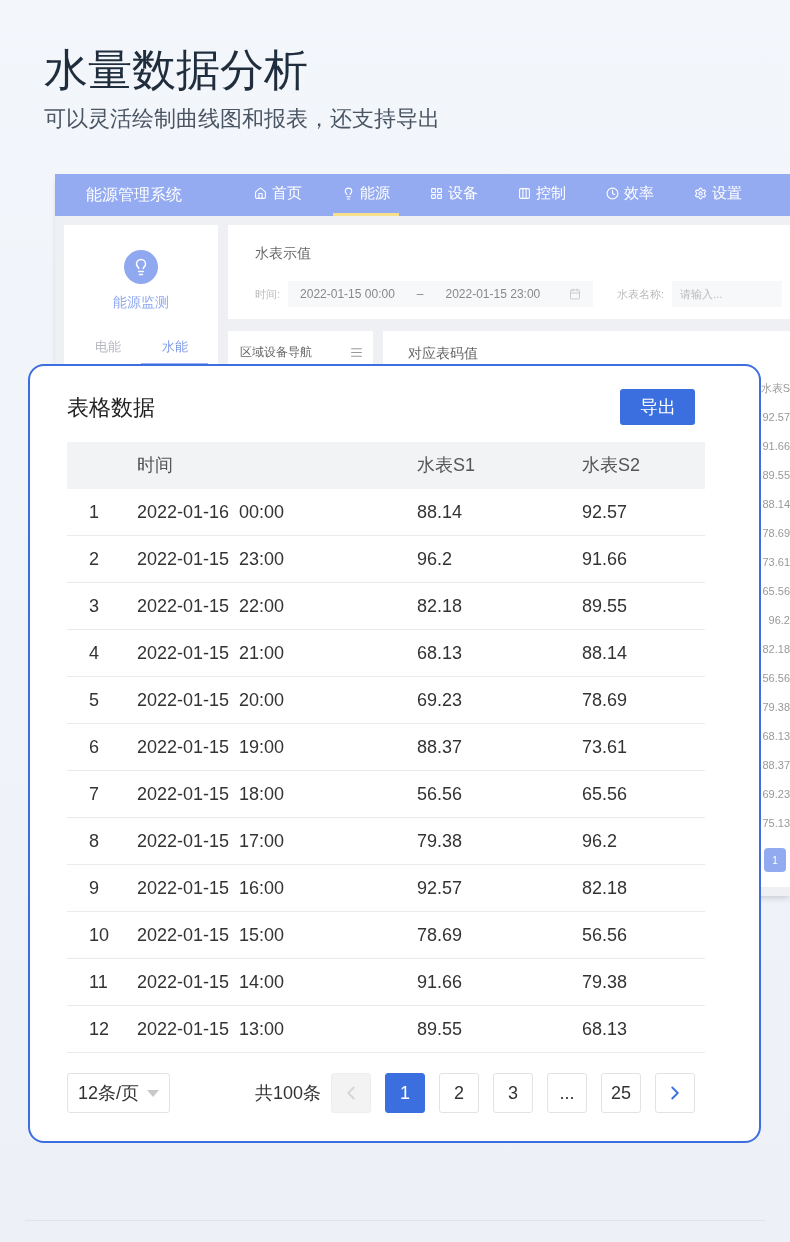  Describe the element at coordinates (454, 195) in the screenshot. I see `nav-tab: 设备` at that location.